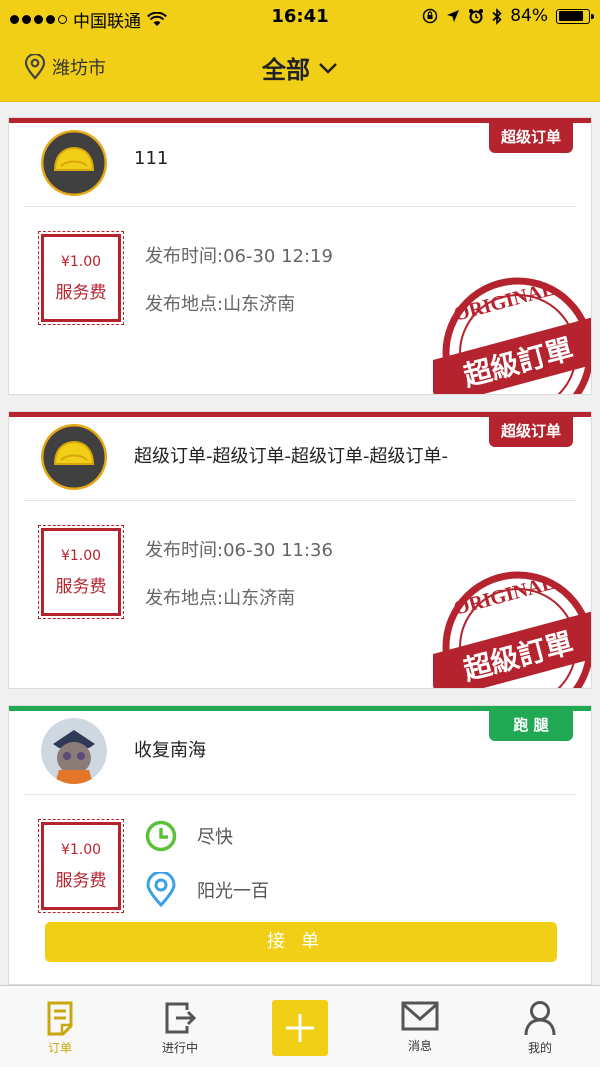  What do you see at coordinates (540, 1018) in the screenshot?
I see `person-icon` at bounding box center [540, 1018].